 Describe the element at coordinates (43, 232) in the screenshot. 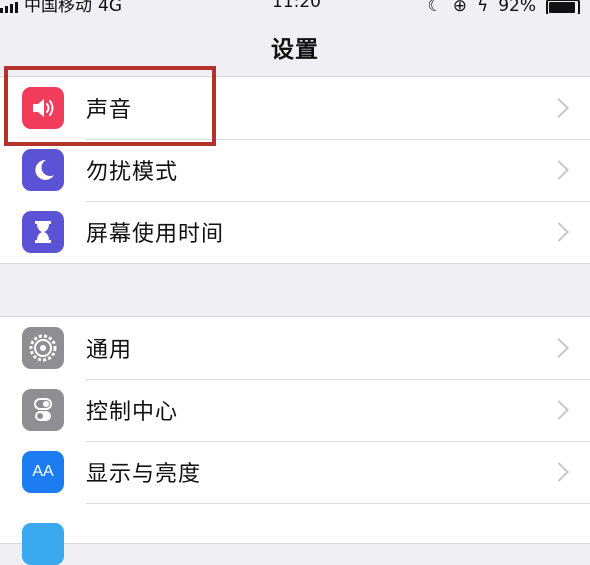

I see `hourglass-icon` at that location.